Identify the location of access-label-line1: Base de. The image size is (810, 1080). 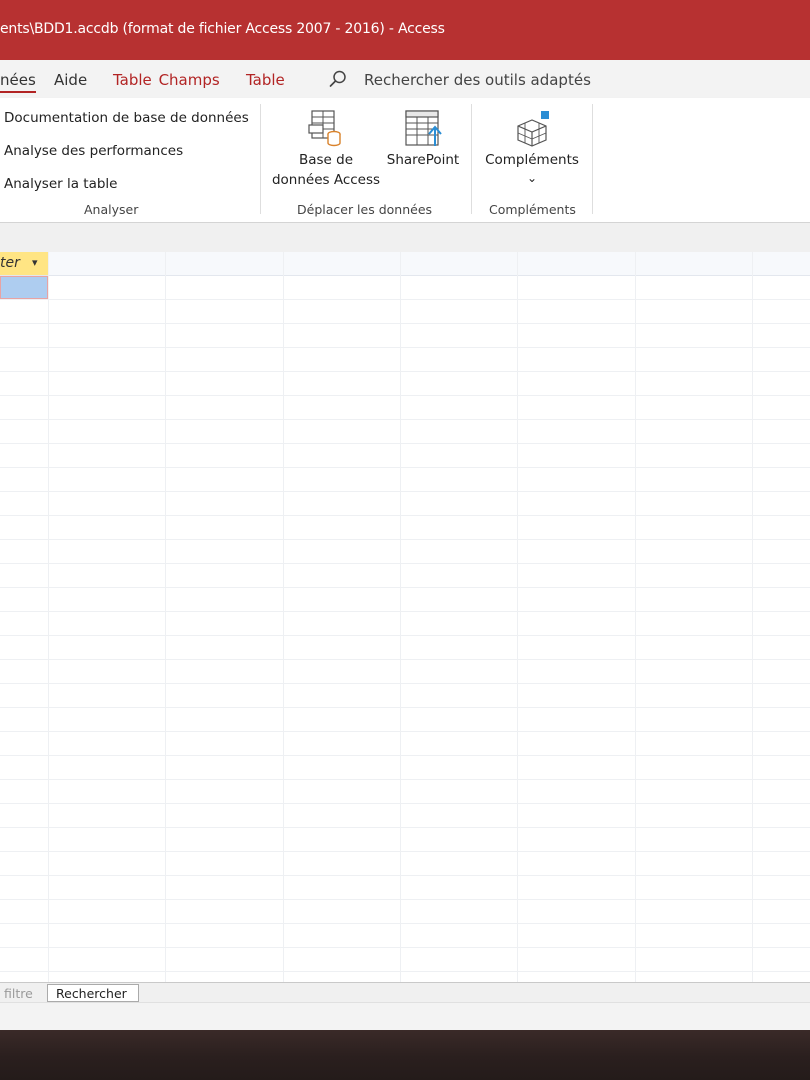
(326, 160).